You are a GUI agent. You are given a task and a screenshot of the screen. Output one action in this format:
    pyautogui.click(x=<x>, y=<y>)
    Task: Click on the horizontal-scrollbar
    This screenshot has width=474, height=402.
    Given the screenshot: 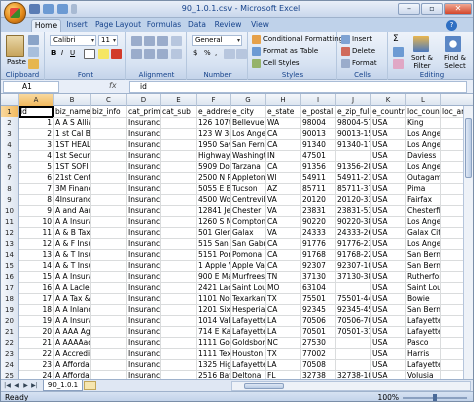 What is the action you would take?
    pyautogui.click(x=351, y=386)
    